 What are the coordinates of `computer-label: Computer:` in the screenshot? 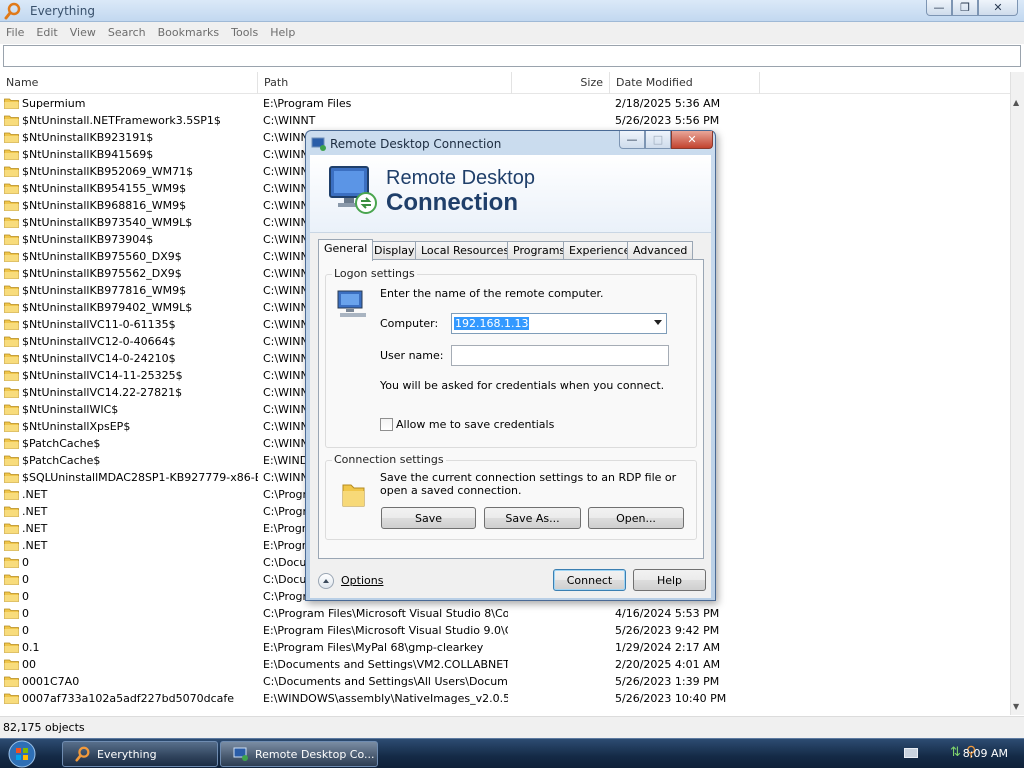 It's located at (409, 323).